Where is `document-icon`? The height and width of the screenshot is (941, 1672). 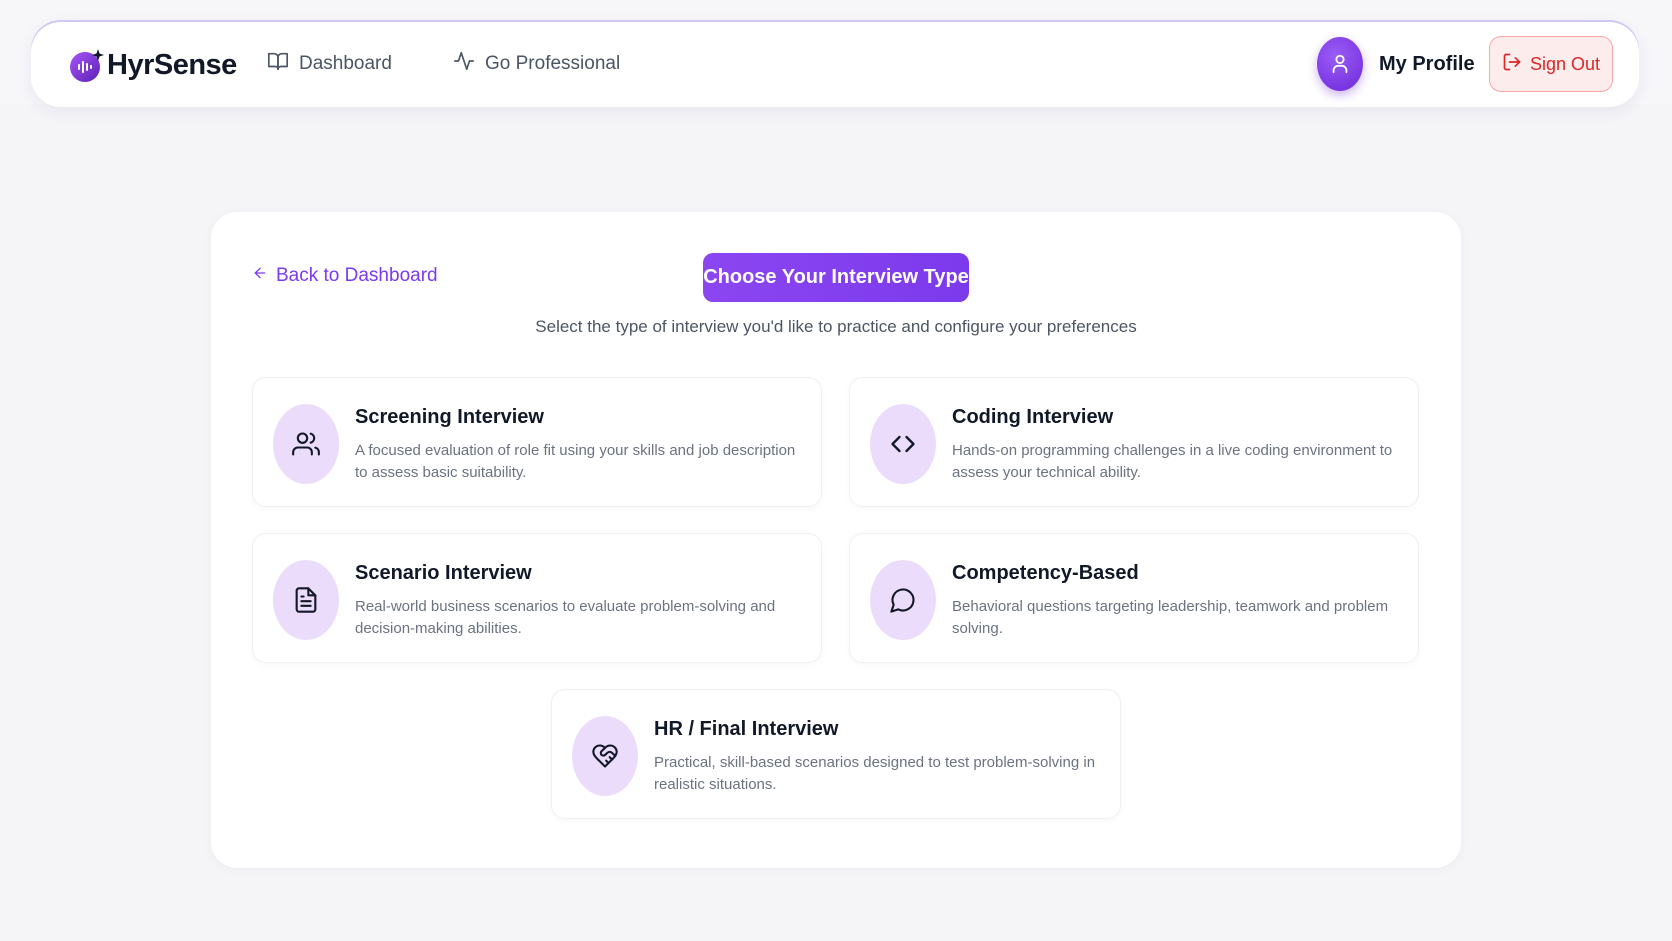
document-icon is located at coordinates (306, 600).